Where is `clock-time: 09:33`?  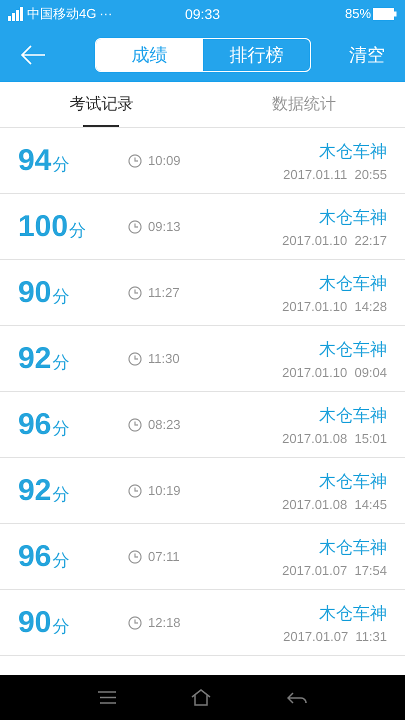
clock-time: 09:33 is located at coordinates (202, 14).